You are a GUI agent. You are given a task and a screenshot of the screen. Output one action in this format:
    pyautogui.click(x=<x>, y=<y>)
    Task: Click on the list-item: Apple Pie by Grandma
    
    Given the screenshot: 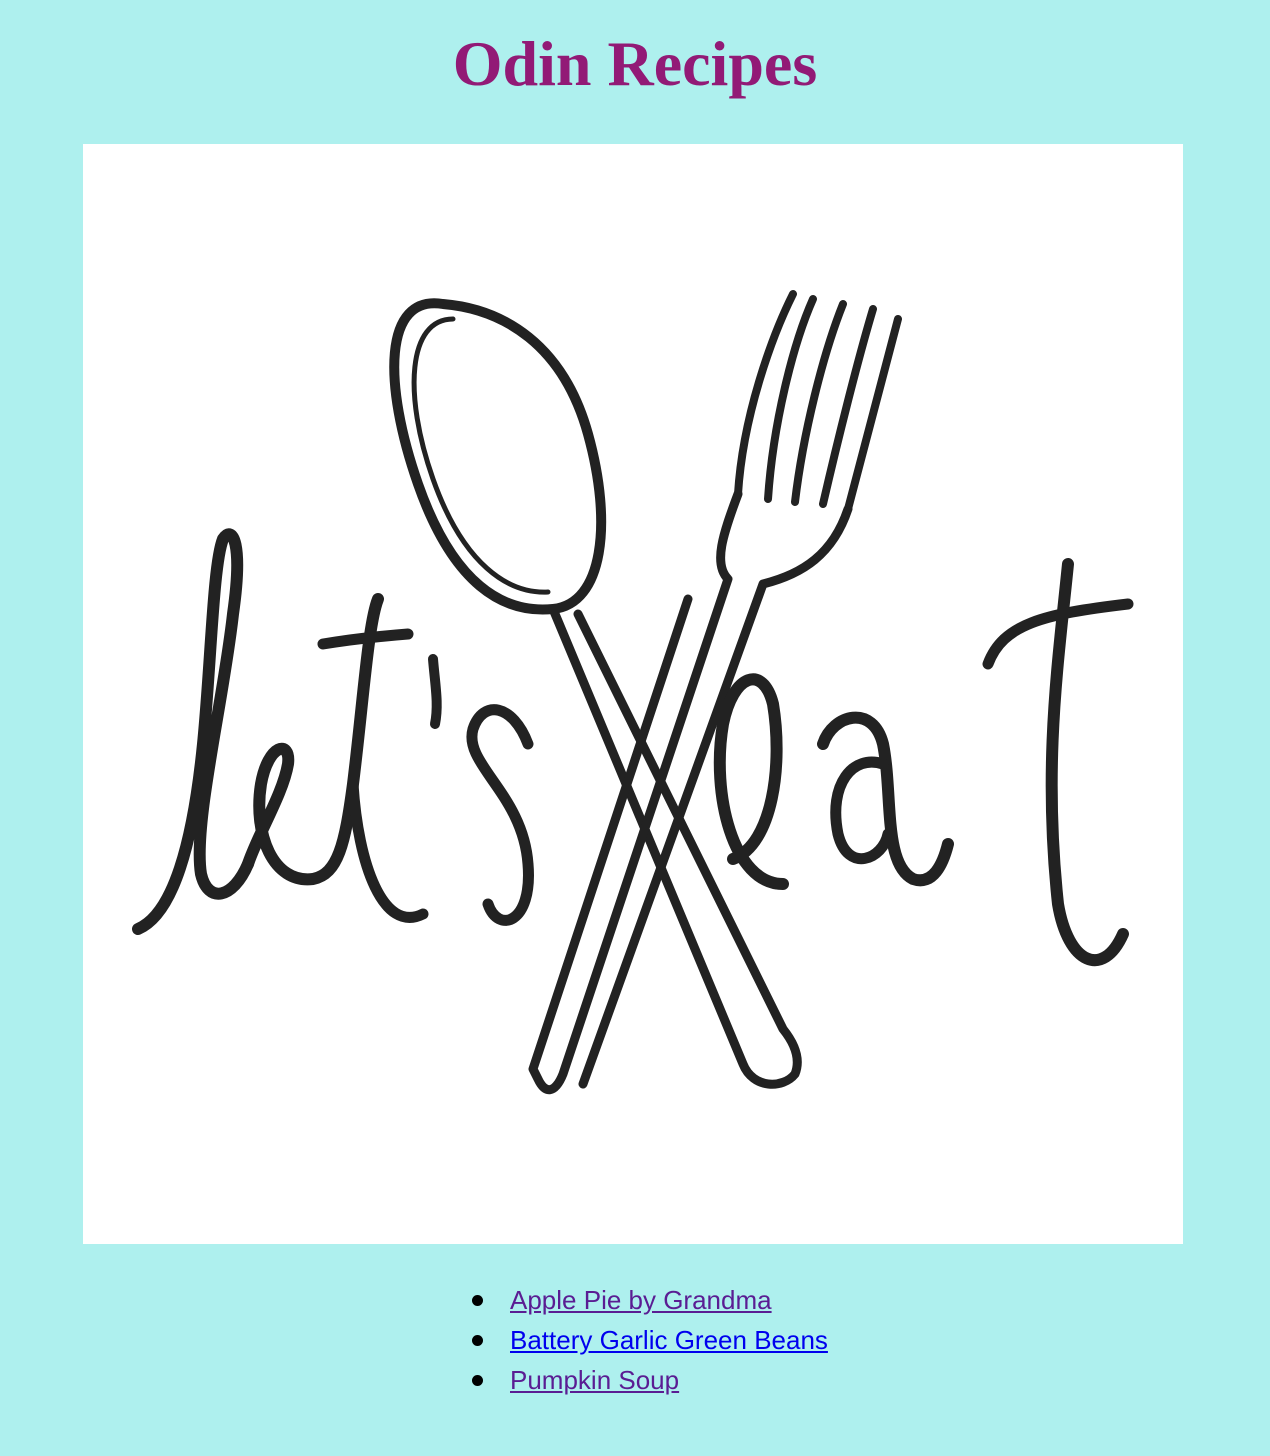 What is the action you would take?
    pyautogui.click(x=649, y=1300)
    